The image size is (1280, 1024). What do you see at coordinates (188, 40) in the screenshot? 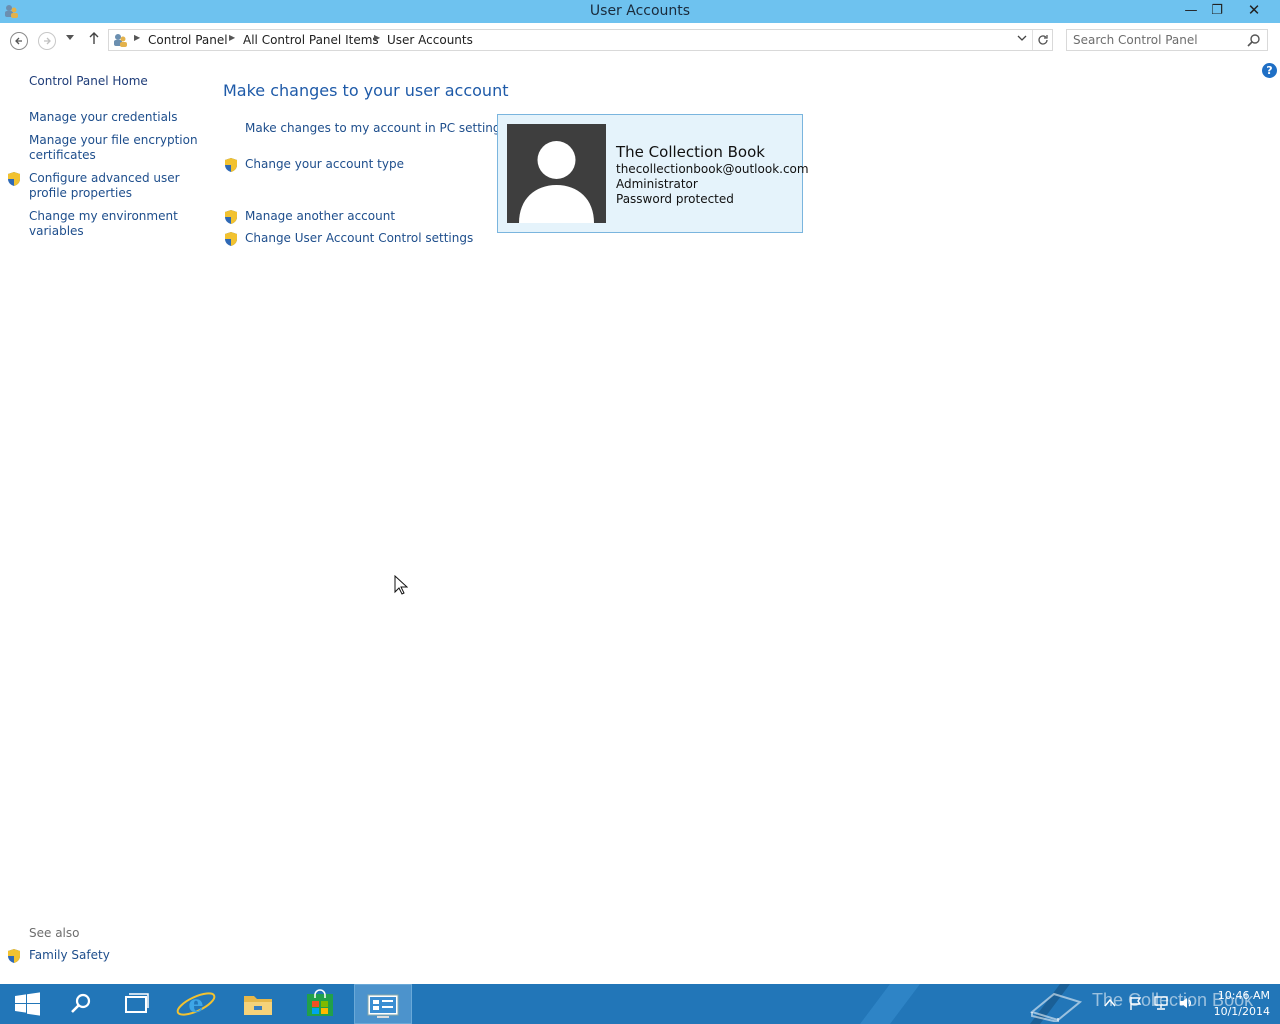
I see `breadcrumb-control-panel: Control Panel` at bounding box center [188, 40].